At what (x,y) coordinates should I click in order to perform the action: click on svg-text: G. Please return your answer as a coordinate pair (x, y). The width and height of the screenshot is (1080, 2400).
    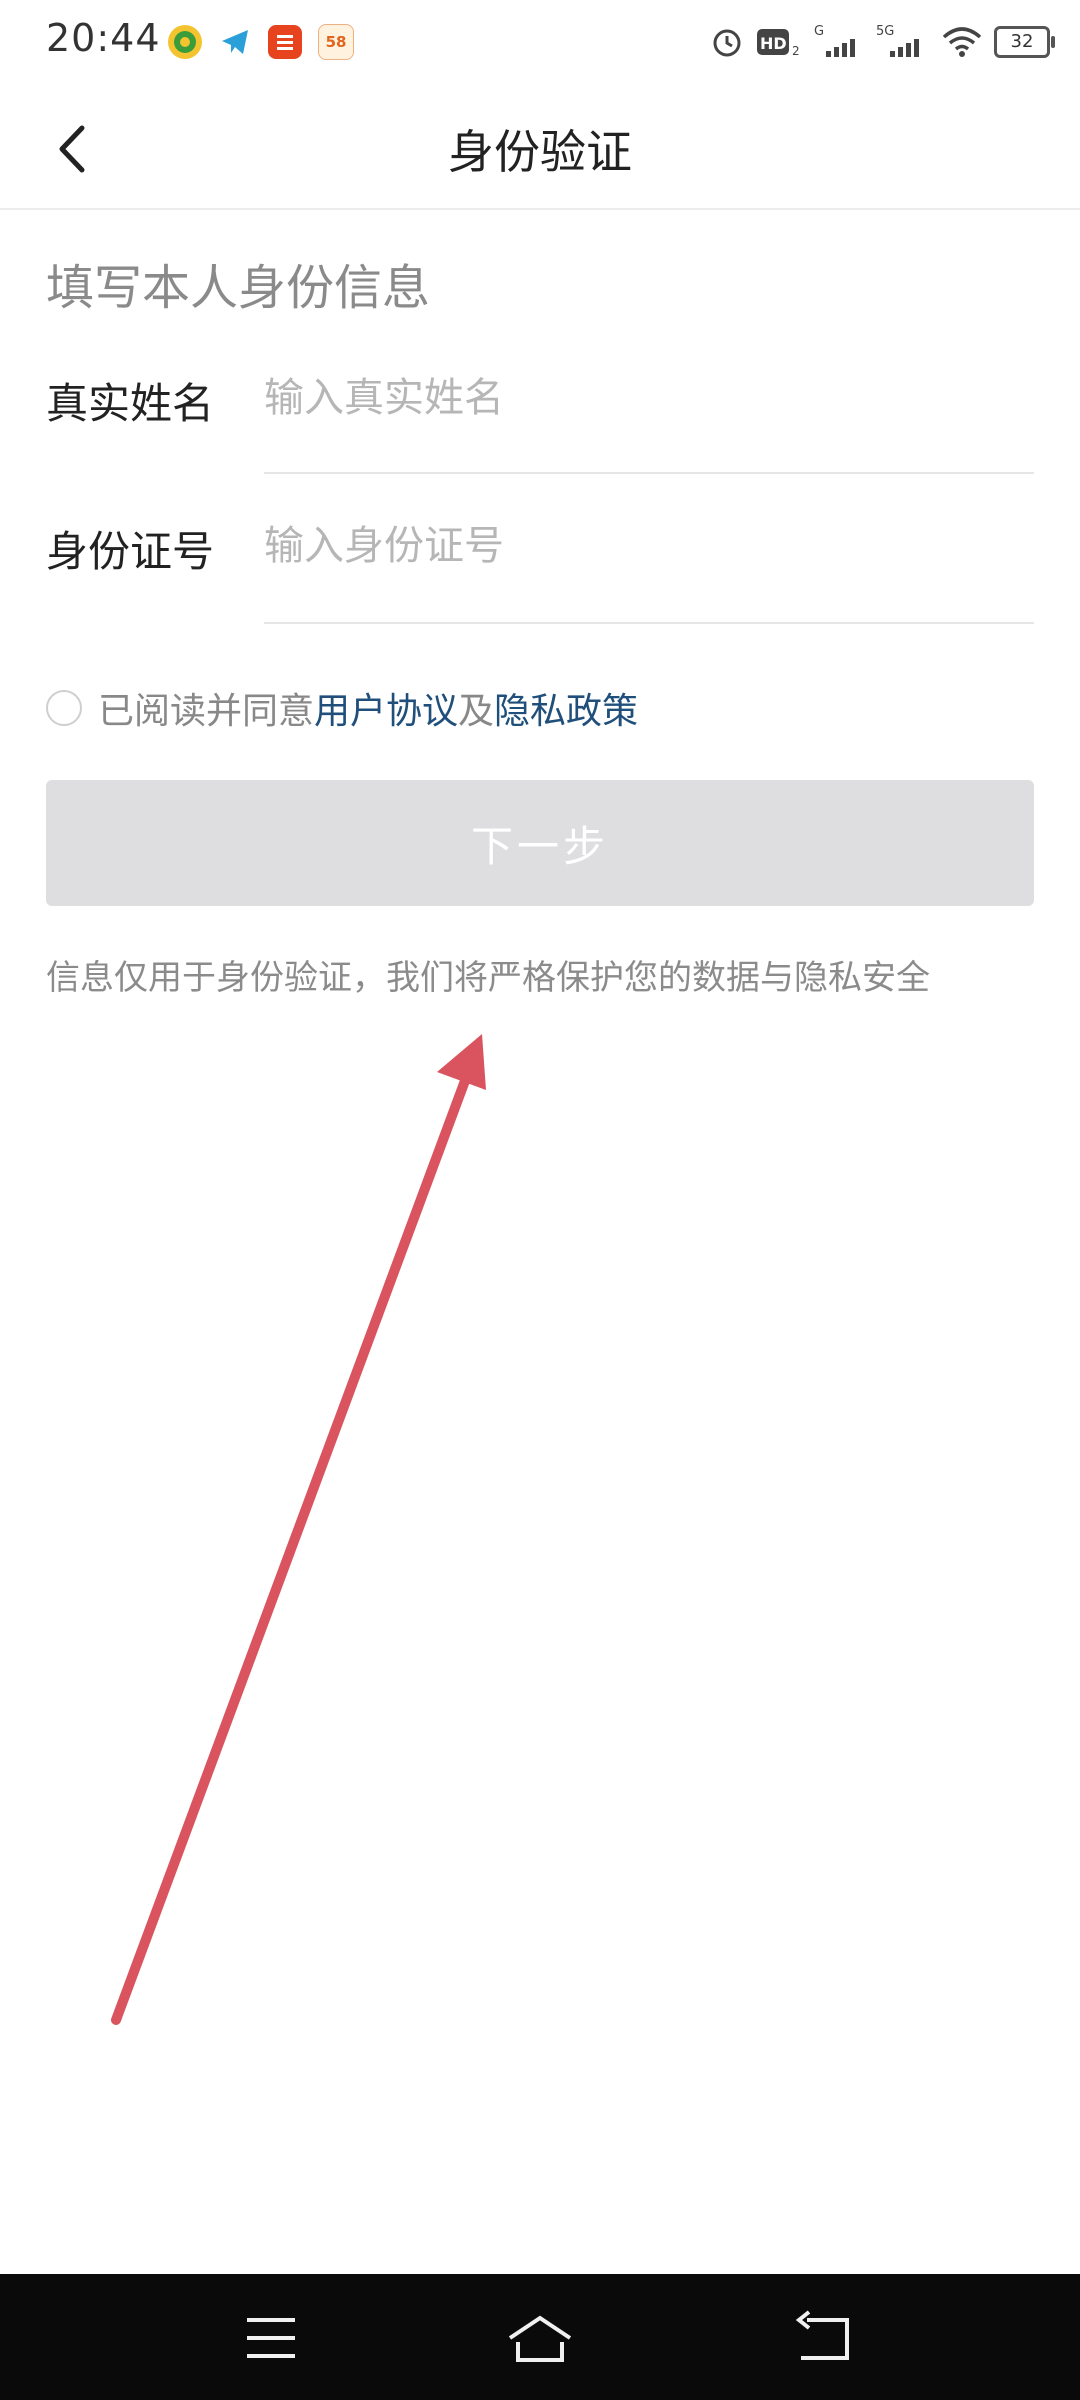
    Looking at the image, I should click on (819, 31).